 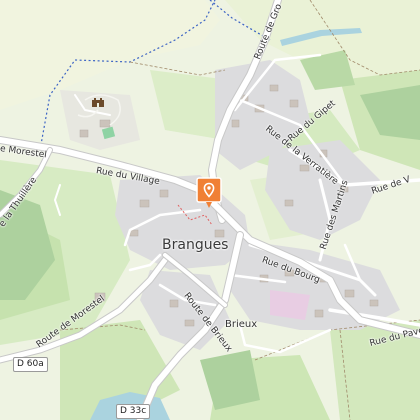 What do you see at coordinates (30, 364) in the screenshot?
I see `road-shield-d60a: D 60a` at bounding box center [30, 364].